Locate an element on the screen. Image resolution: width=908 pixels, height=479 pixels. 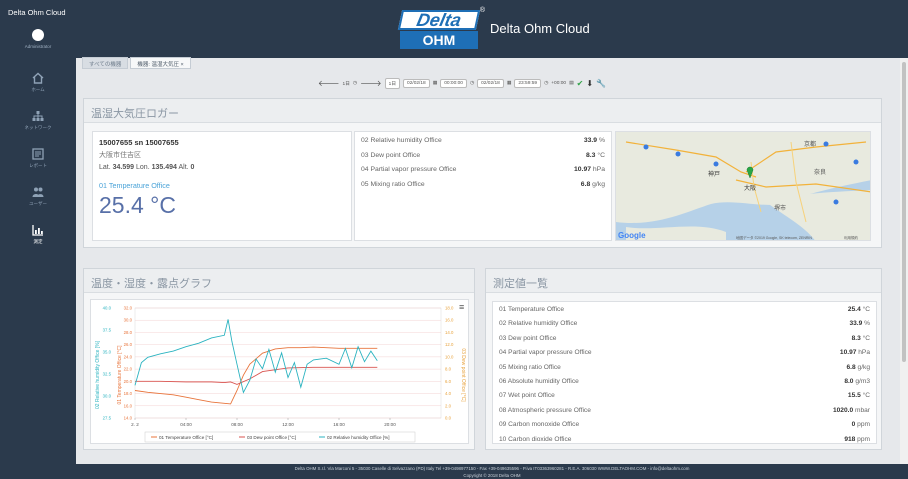
table-row: 02 Relative humidity Office 33.9 % is located at coordinates (684, 327).